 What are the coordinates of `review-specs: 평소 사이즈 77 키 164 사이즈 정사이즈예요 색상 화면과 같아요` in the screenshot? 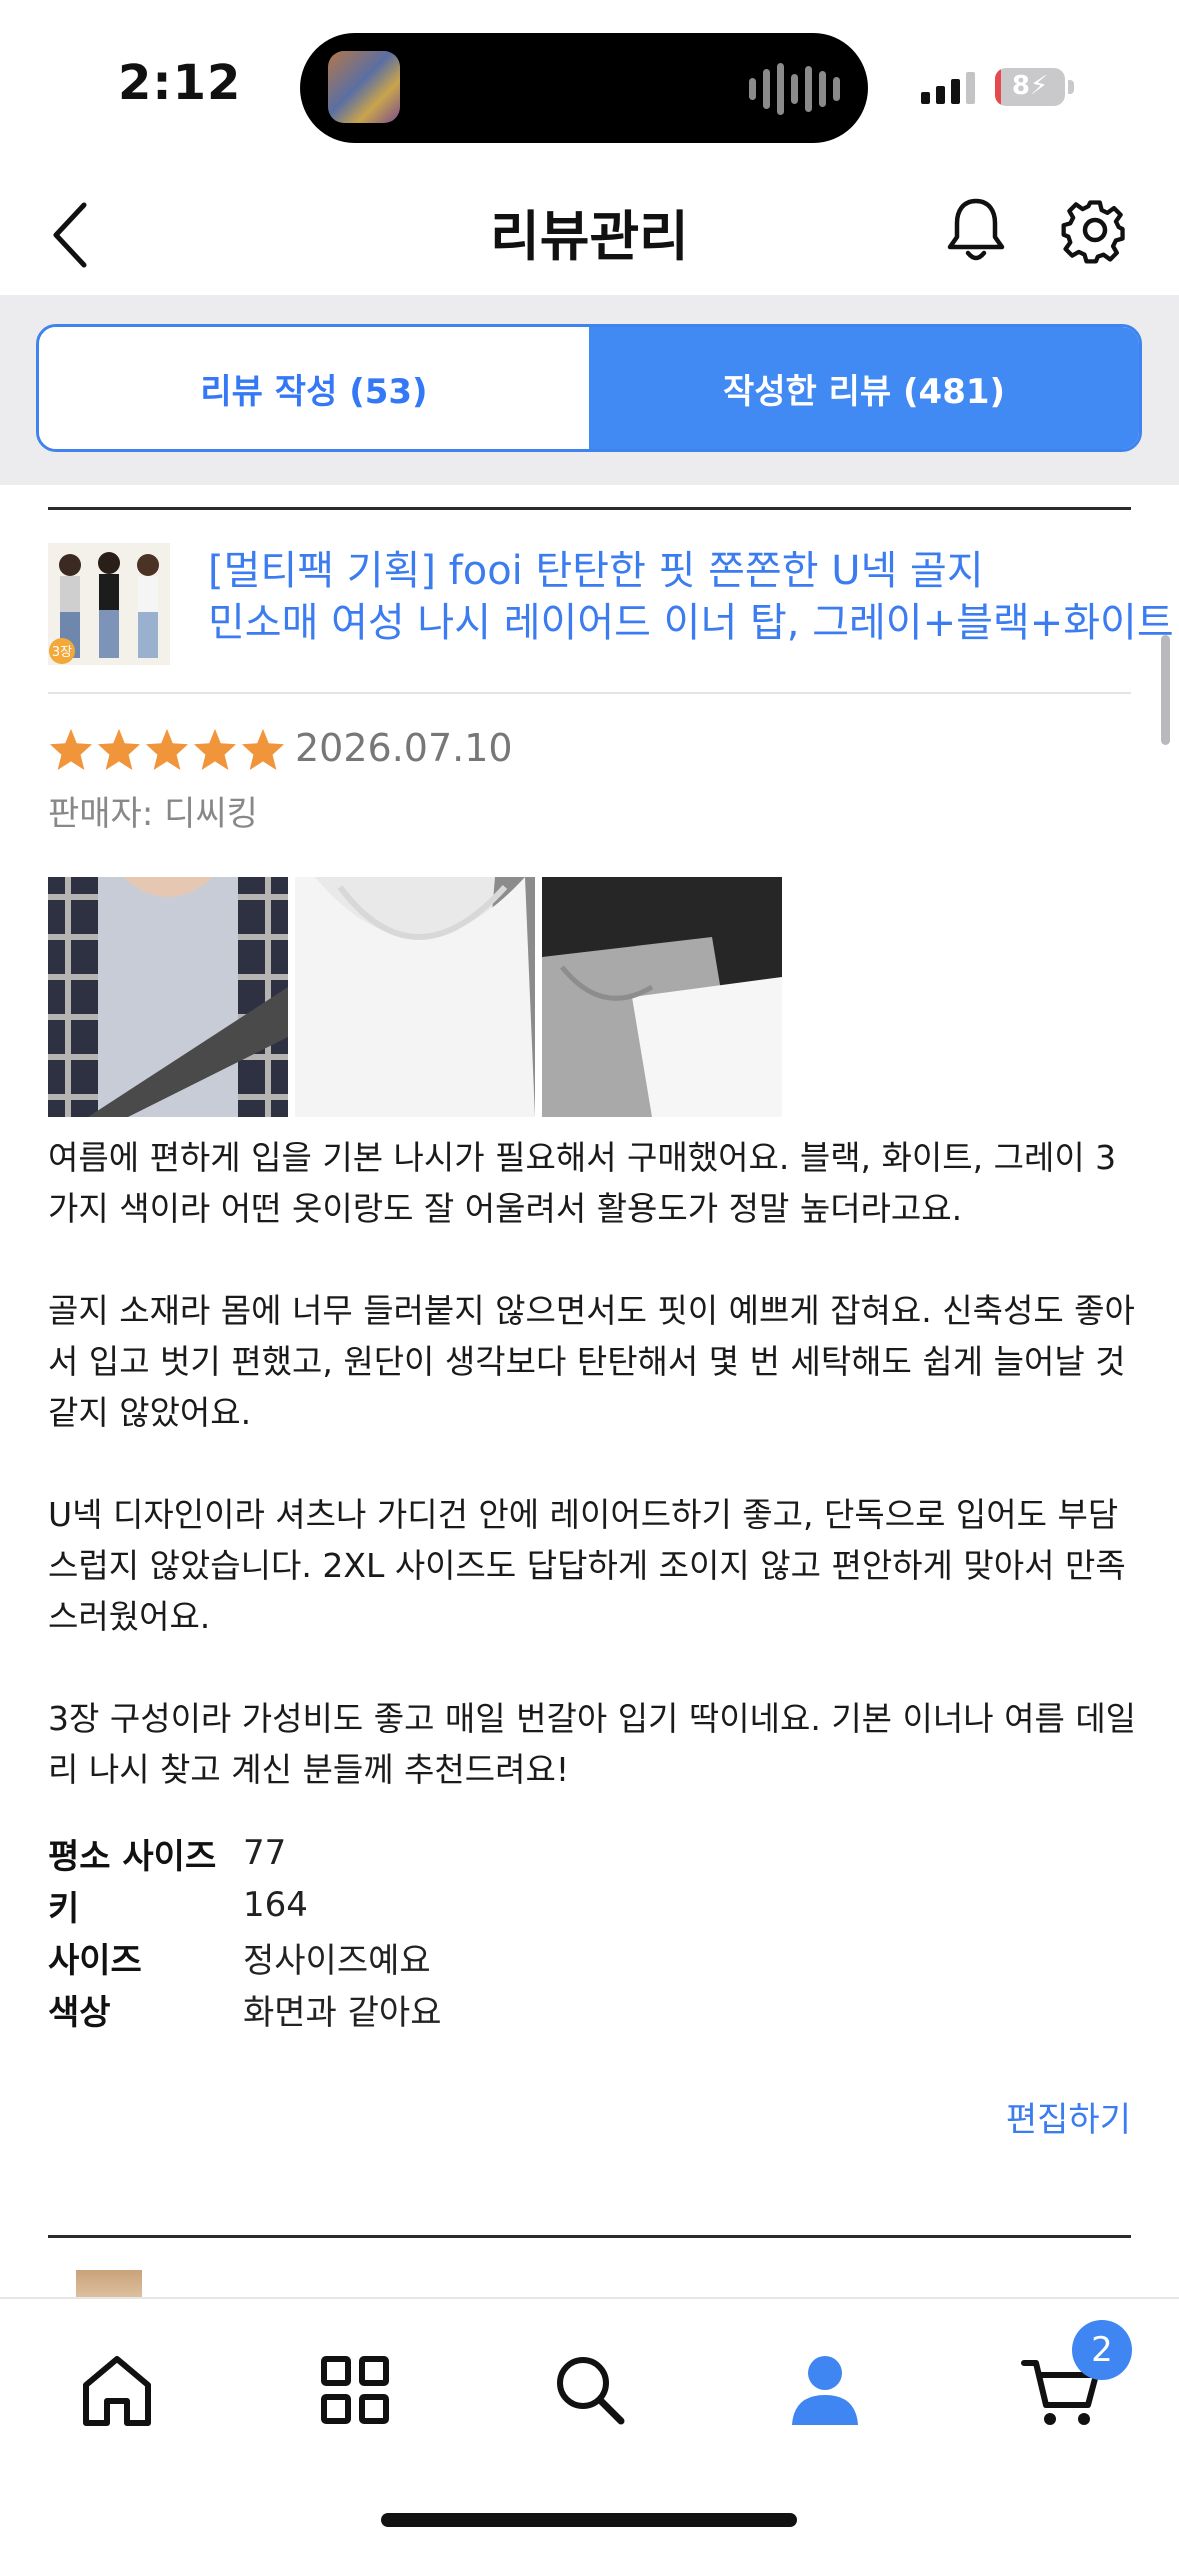 It's located at (245, 1931).